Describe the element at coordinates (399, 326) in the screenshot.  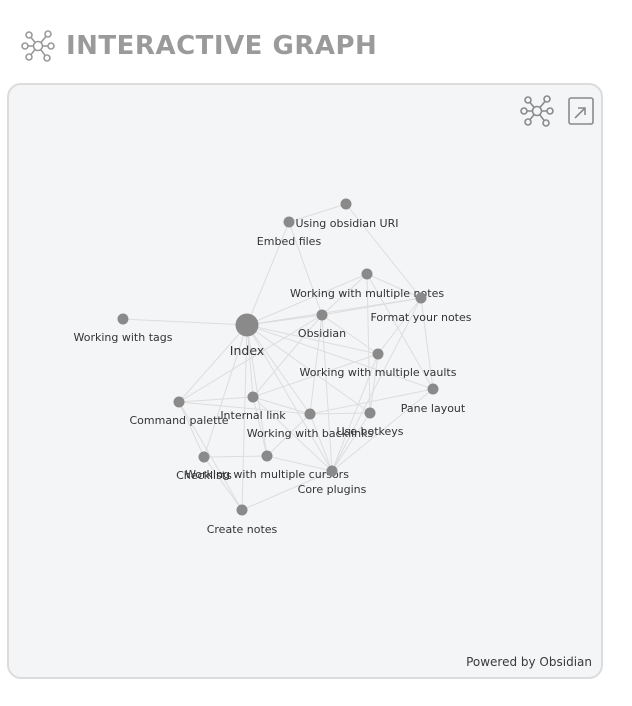
I see `graph-edge-format-vaults` at that location.